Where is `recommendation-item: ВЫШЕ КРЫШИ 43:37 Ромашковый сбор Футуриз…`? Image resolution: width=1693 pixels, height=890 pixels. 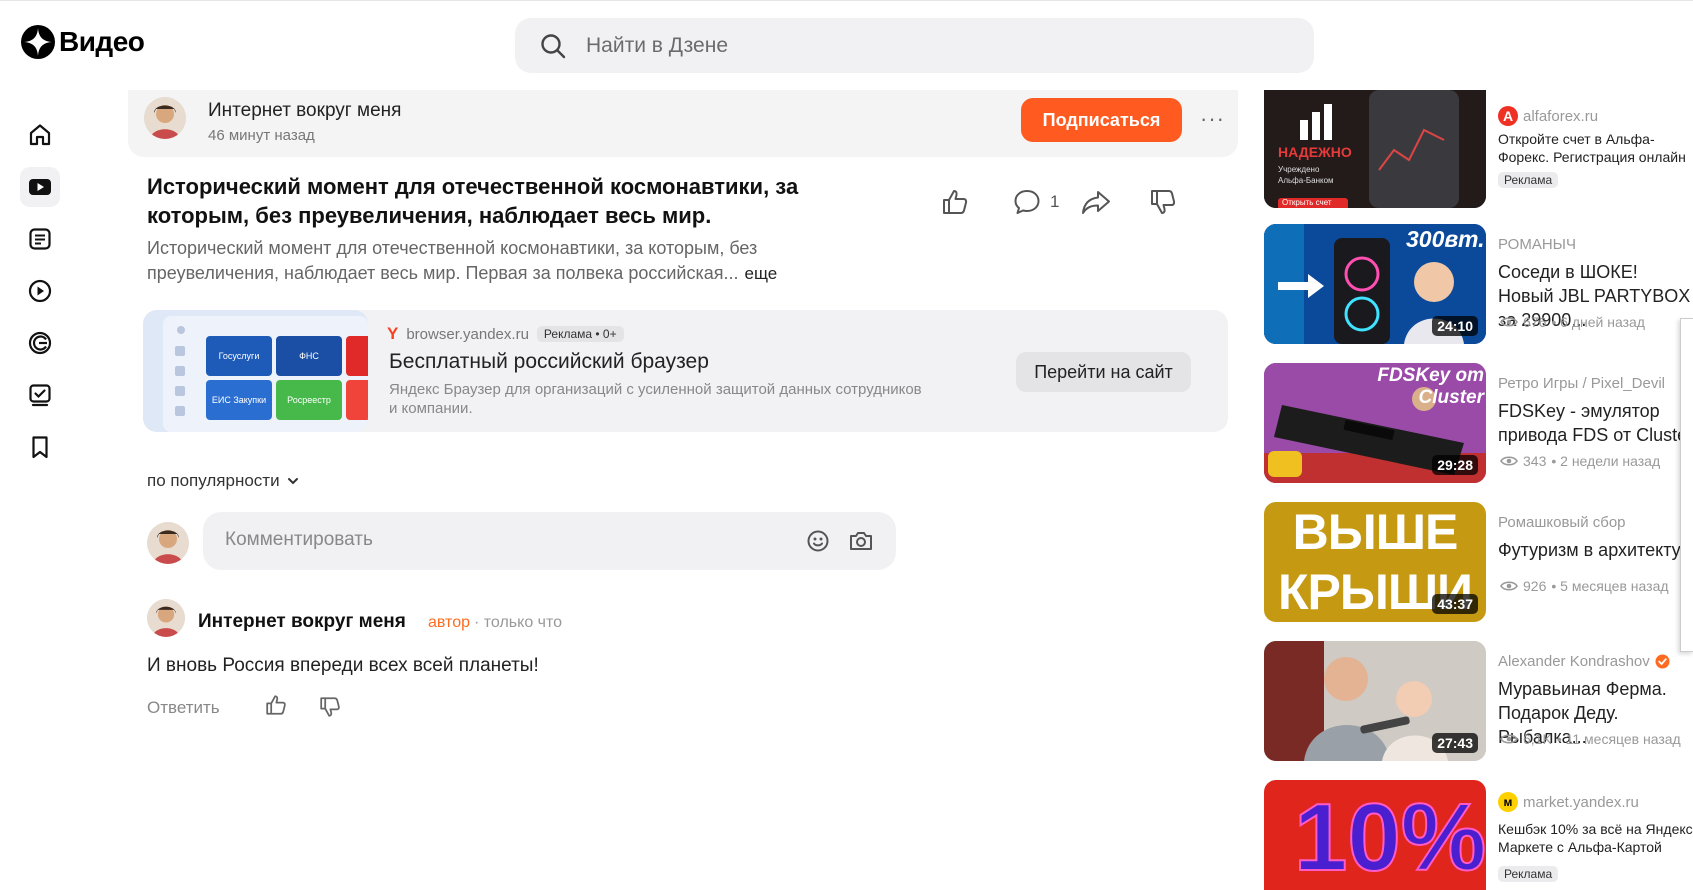 recommendation-item: ВЫШЕ КРЫШИ 43:37 Ромашковый сбор Футуриз… is located at coordinates (1478, 562).